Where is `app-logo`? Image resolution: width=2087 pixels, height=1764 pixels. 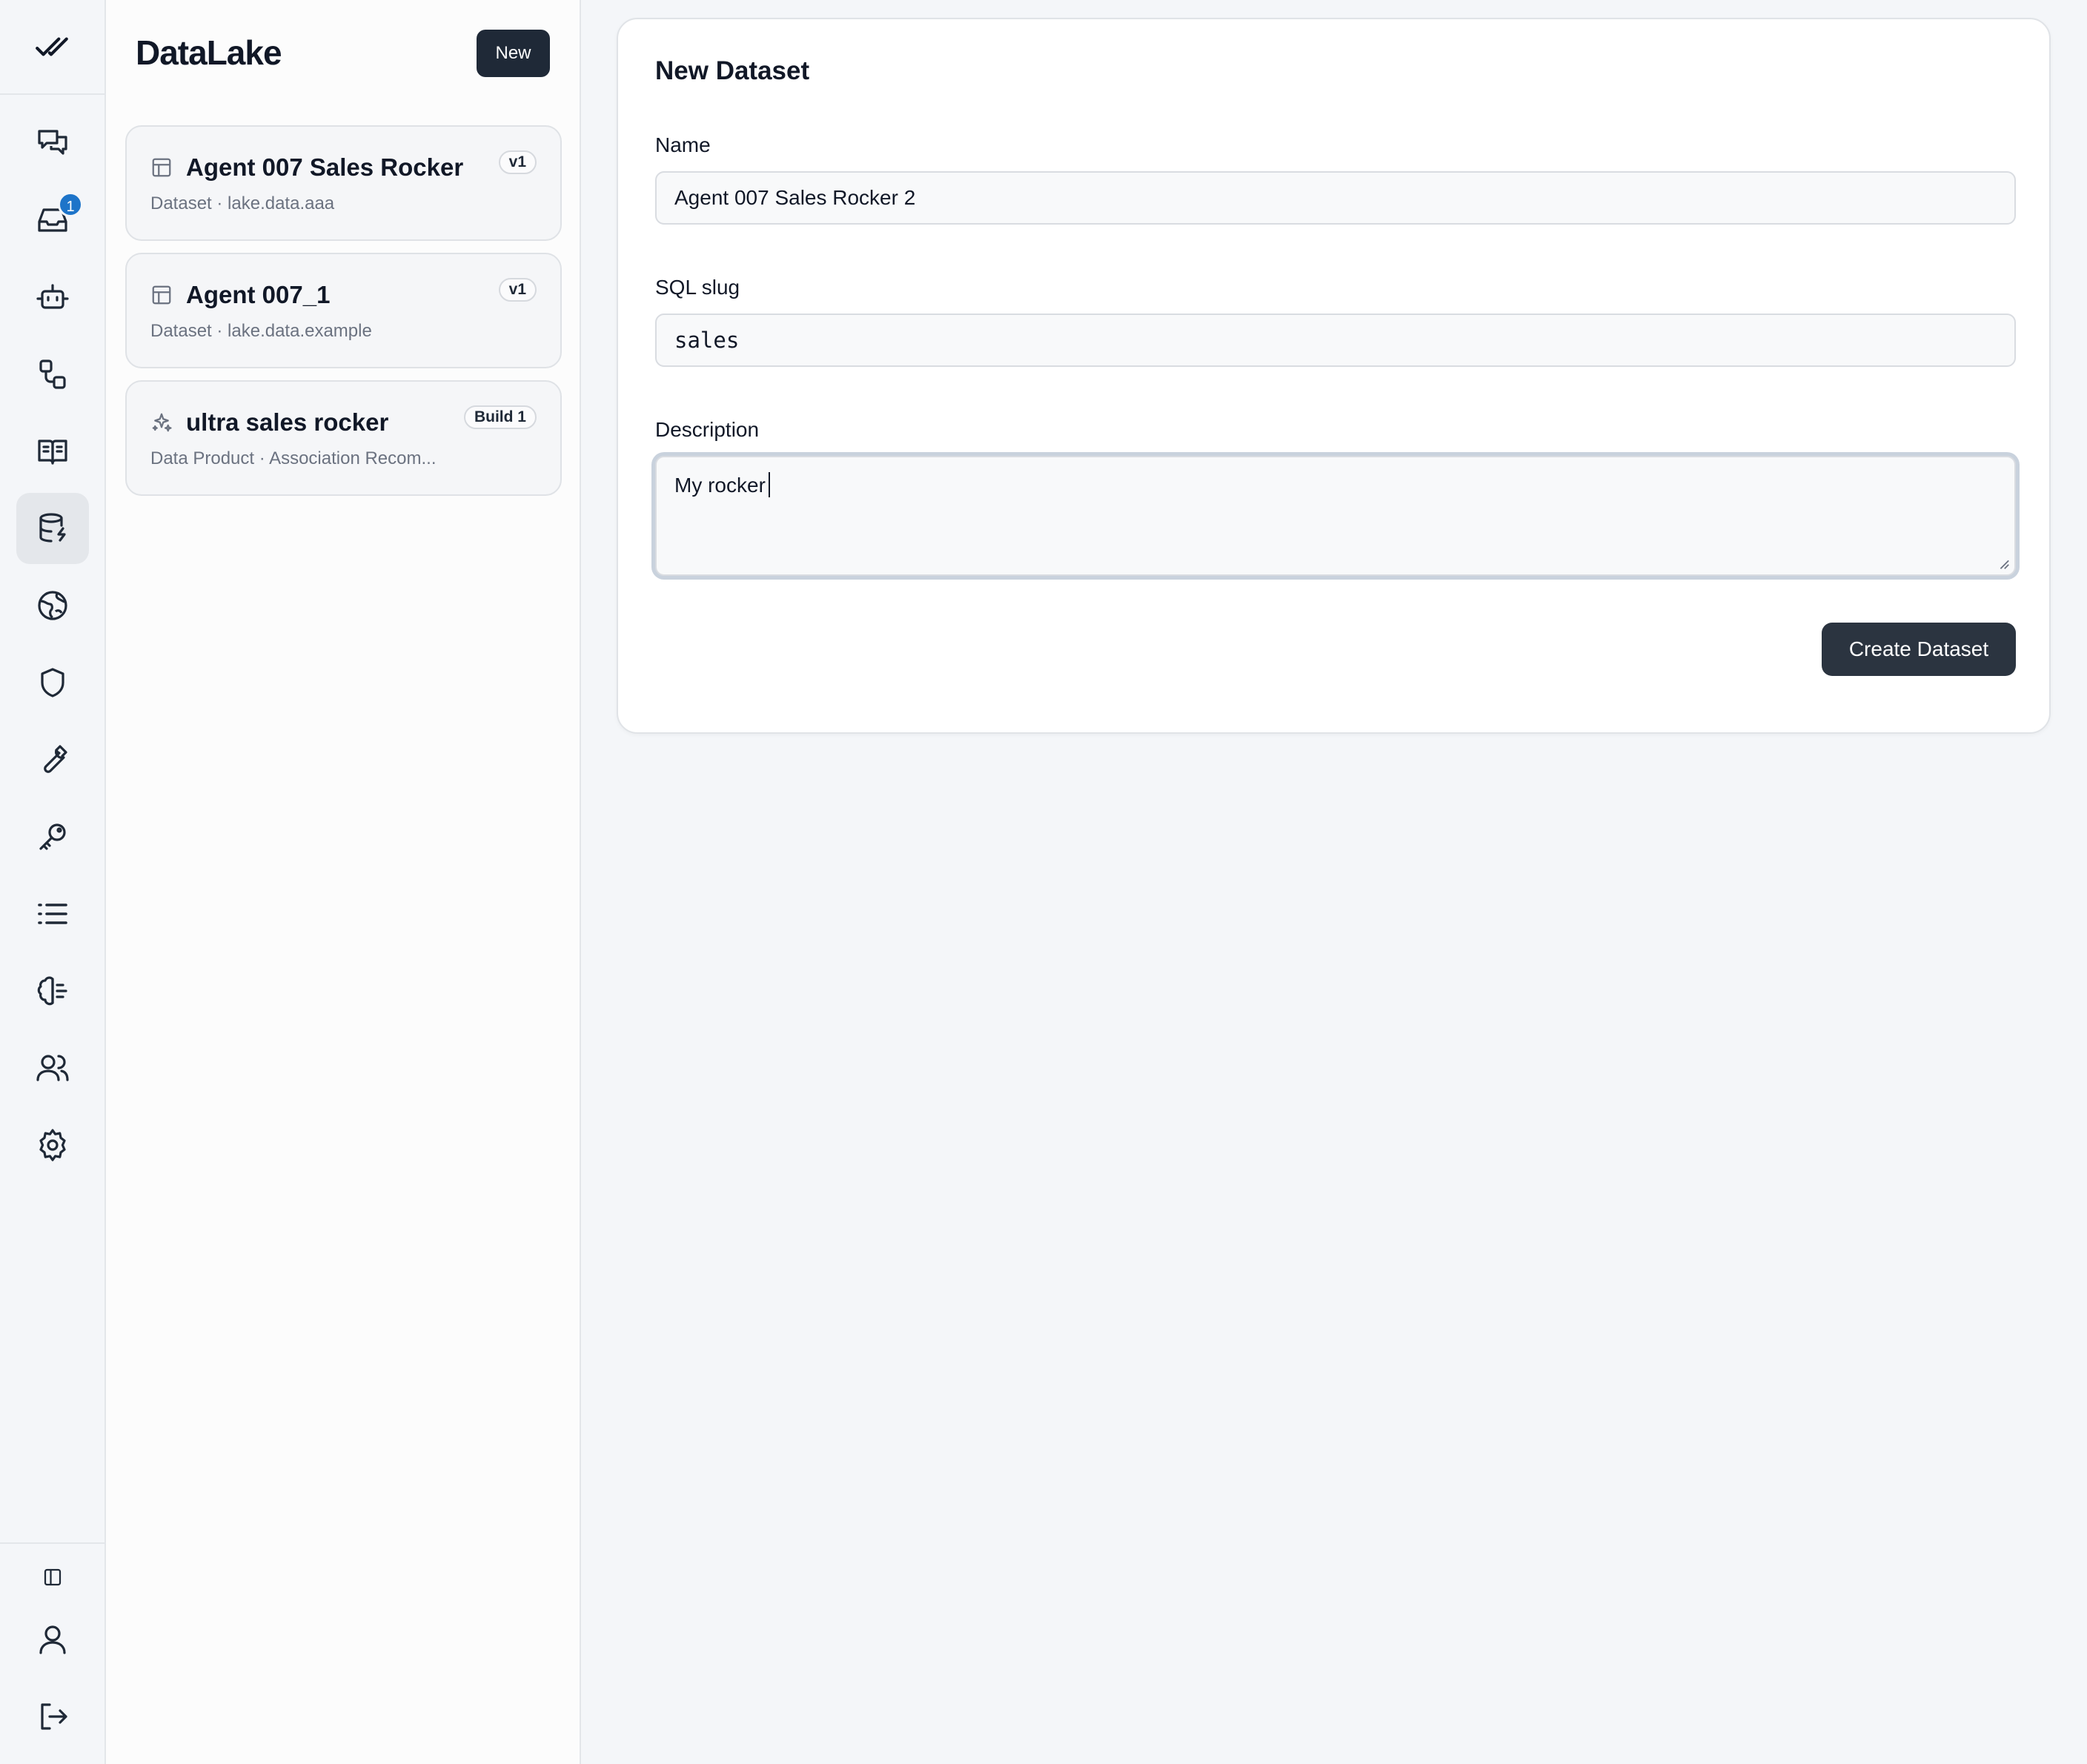 app-logo is located at coordinates (52, 48).